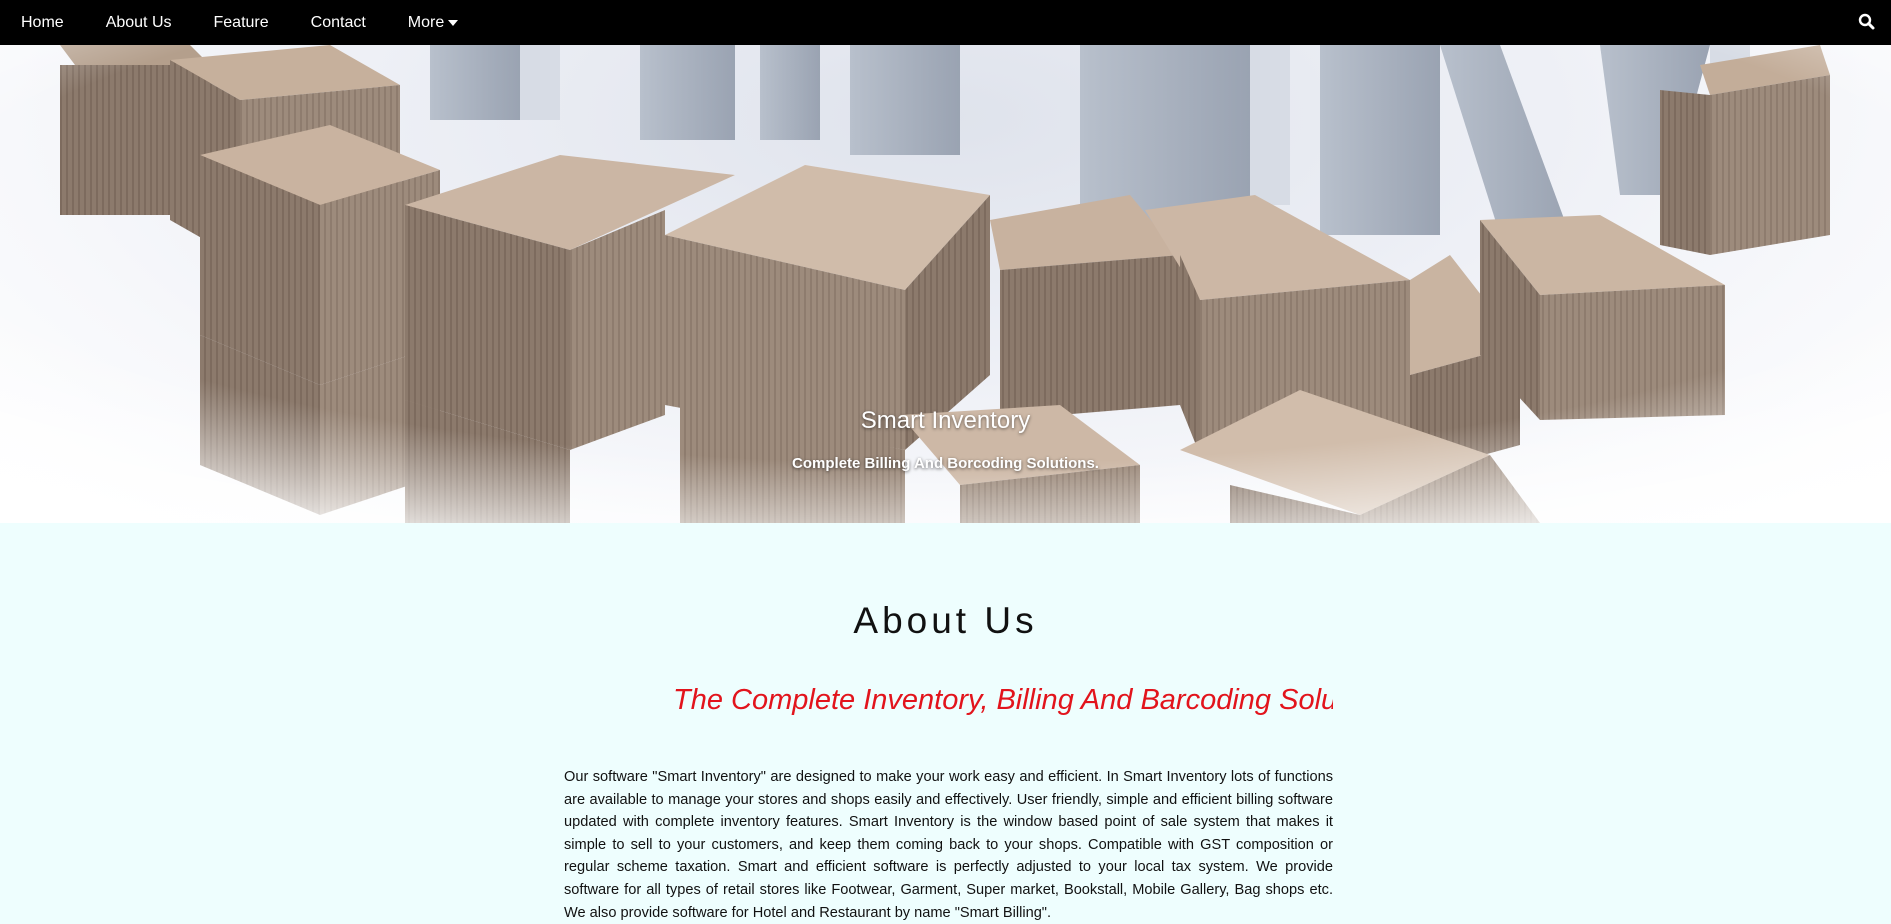 The image size is (1891, 924). Describe the element at coordinates (453, 23) in the screenshot. I see `caret-down-icon` at that location.